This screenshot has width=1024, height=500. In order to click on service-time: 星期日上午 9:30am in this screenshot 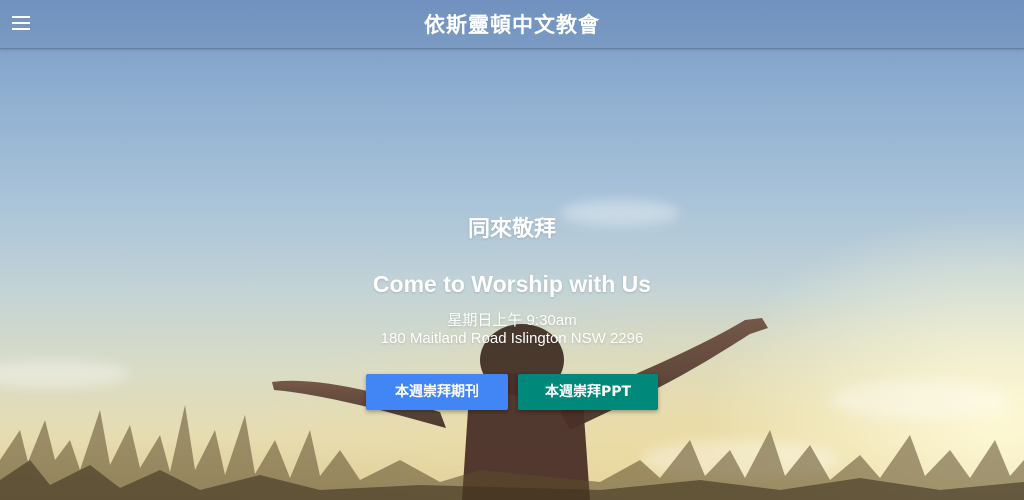, I will do `click(512, 320)`.